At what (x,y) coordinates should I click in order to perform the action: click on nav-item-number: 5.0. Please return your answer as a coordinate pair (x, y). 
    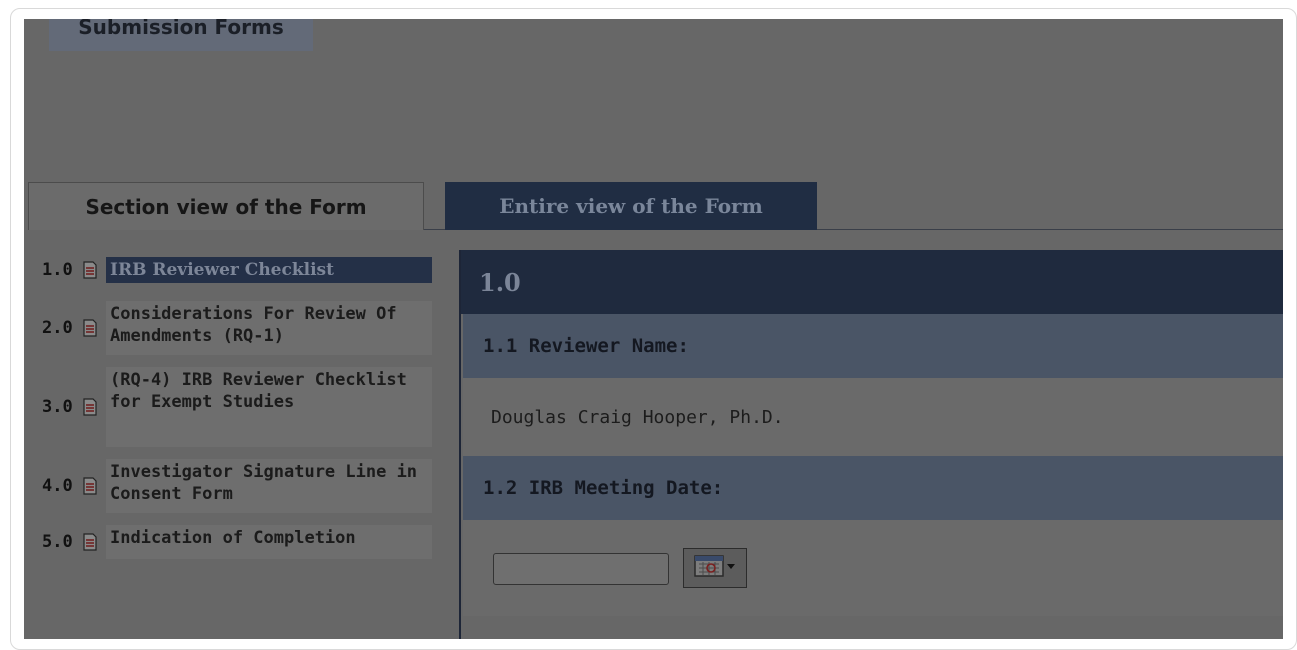
    Looking at the image, I should click on (57, 542).